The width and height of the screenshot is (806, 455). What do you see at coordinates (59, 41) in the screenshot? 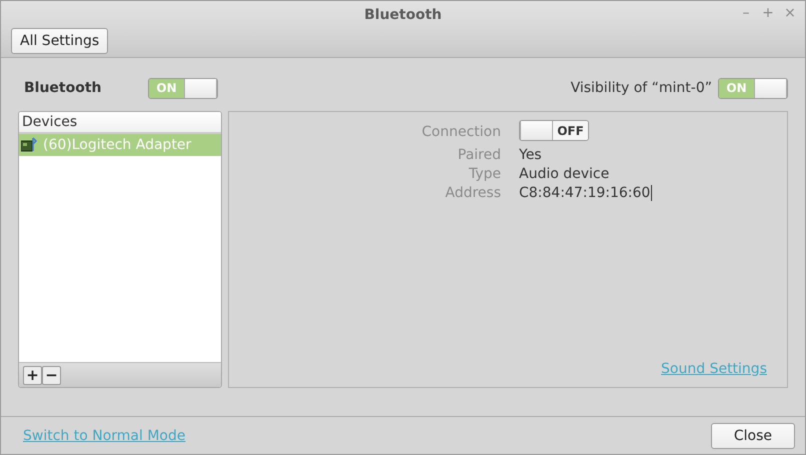
I see `all-settings-button: All Settings` at bounding box center [59, 41].